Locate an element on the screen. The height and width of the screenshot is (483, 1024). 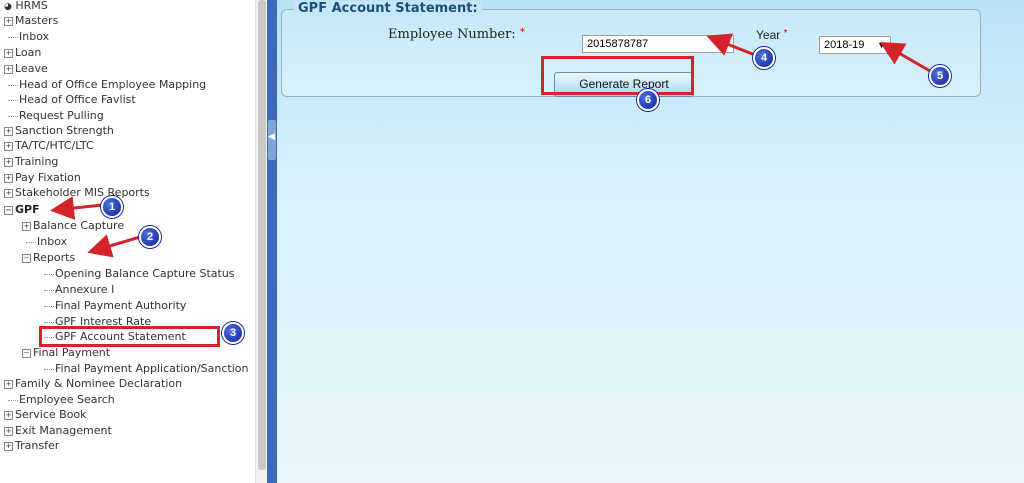
tree-item-employee-search: Employee Search is located at coordinates (61, 399).